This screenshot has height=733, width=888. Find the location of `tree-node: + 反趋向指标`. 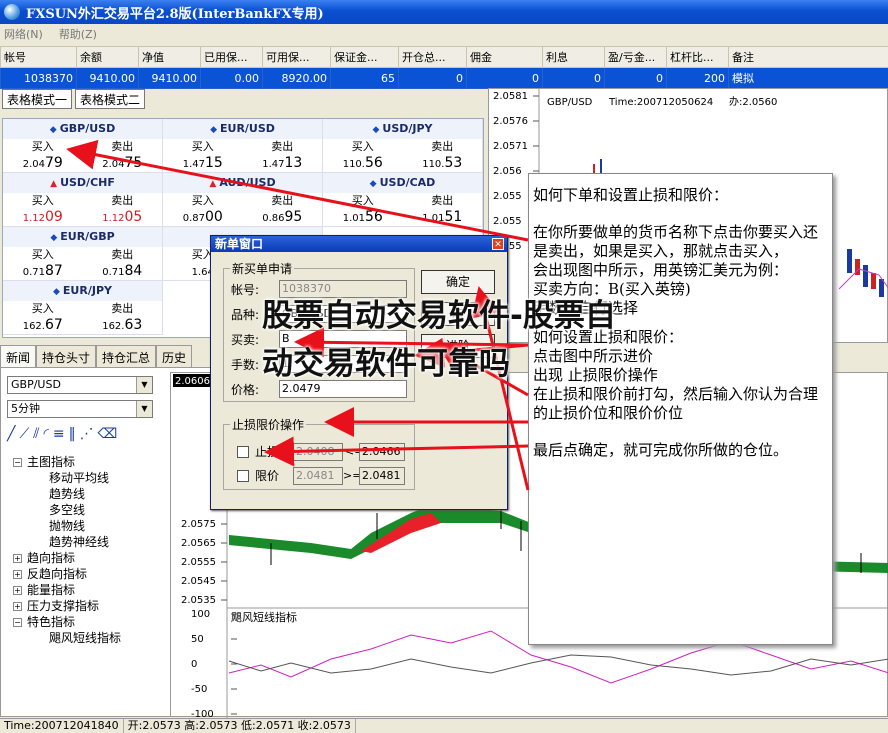

tree-node: + 反趋向指标 is located at coordinates (67, 574).